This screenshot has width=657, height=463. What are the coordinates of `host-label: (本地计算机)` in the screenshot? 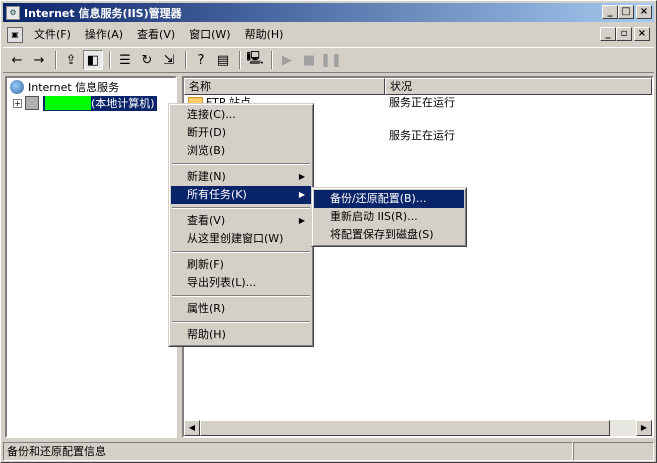 It's located at (100, 103).